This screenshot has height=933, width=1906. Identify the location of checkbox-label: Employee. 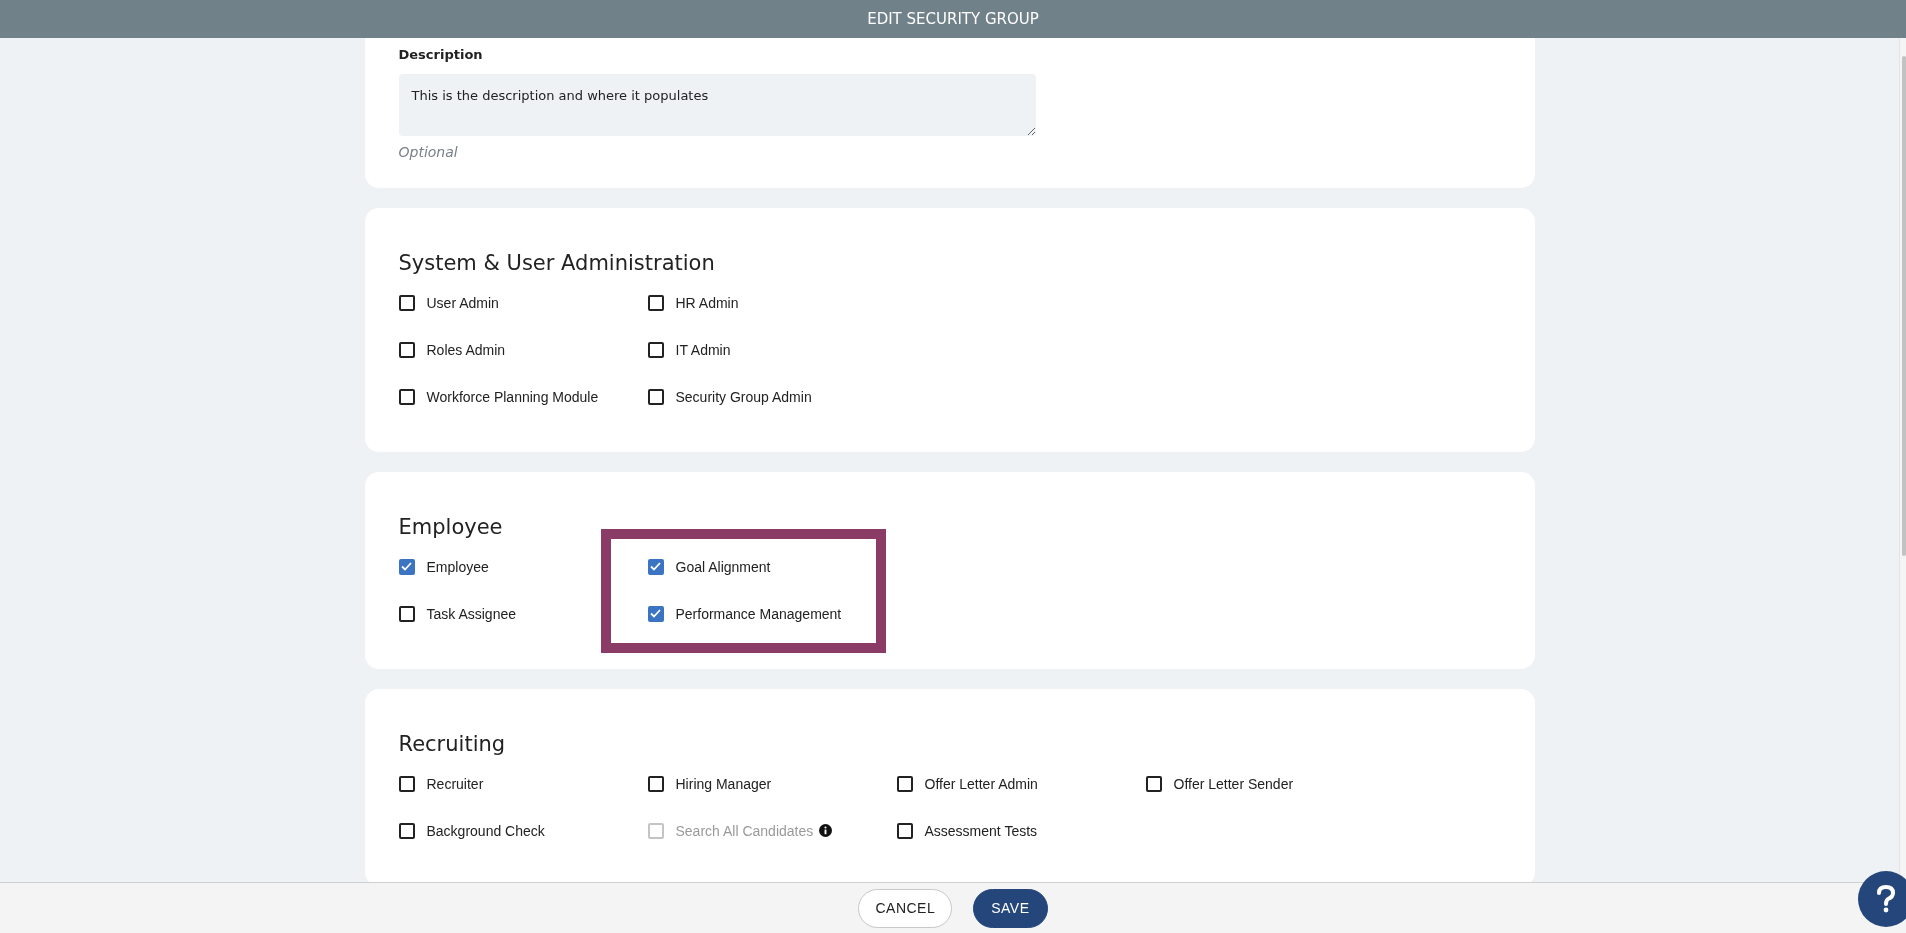
(457, 566).